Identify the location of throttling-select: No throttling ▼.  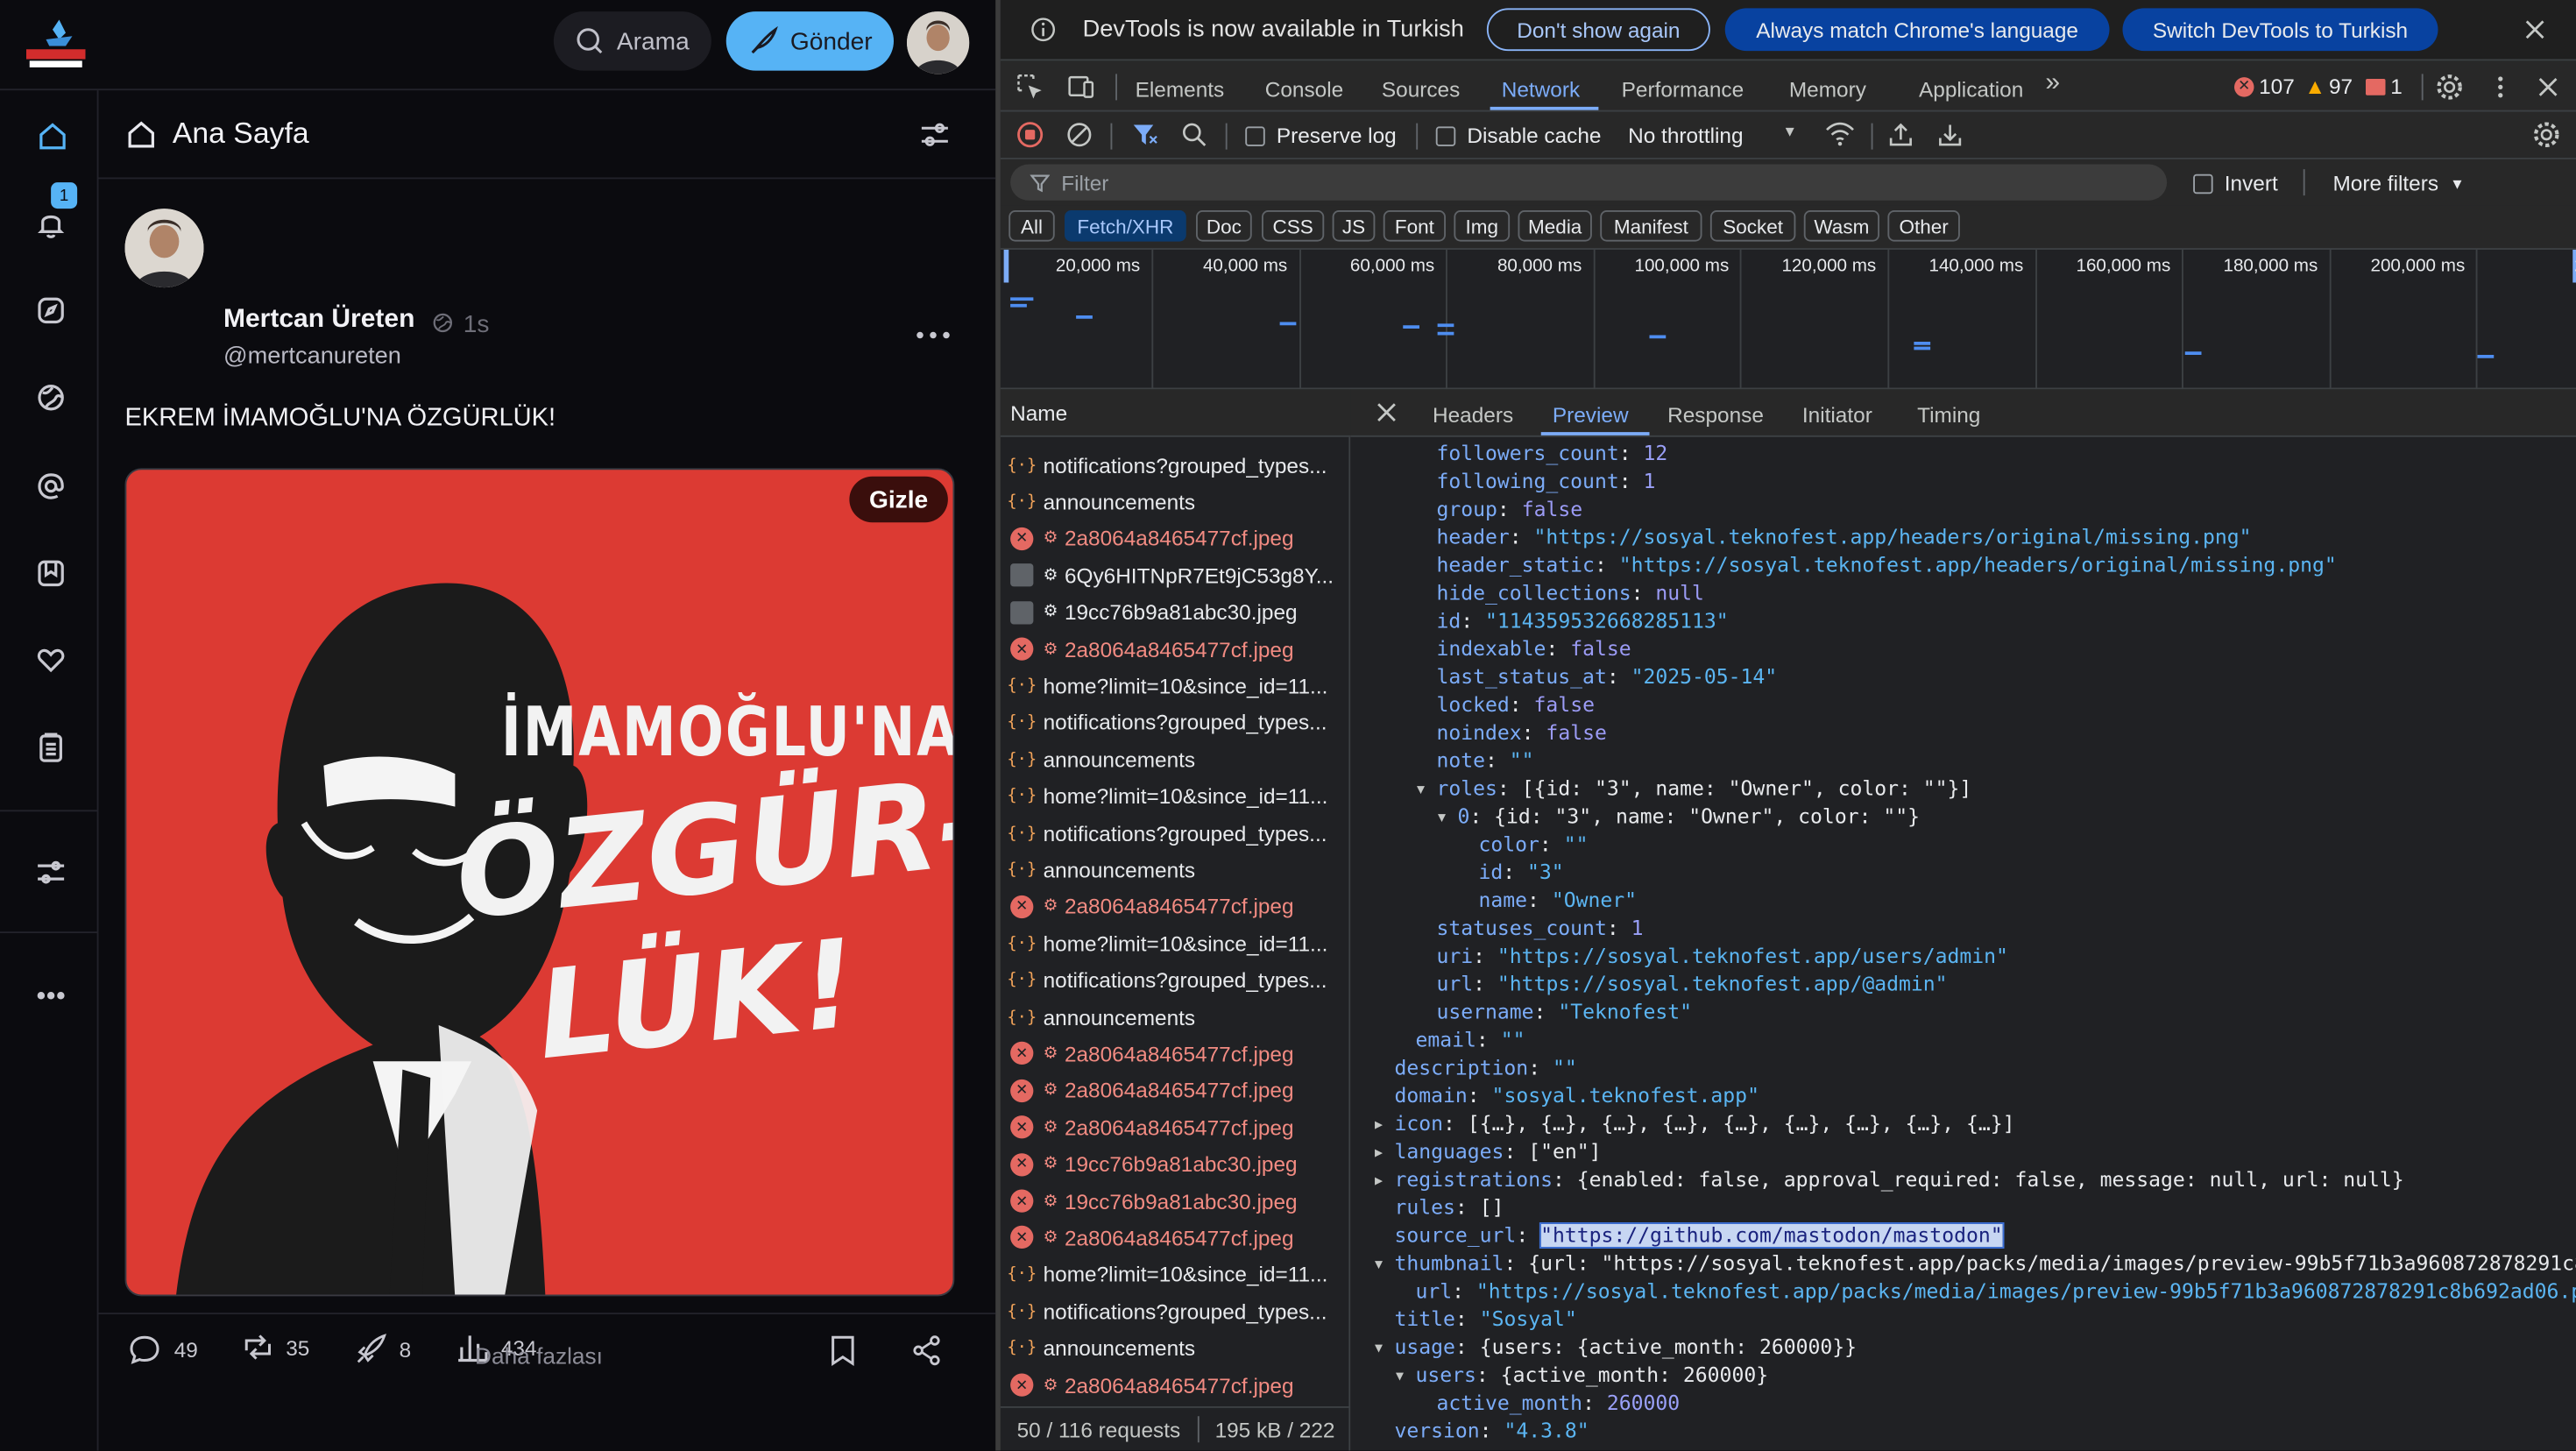
(1718, 136).